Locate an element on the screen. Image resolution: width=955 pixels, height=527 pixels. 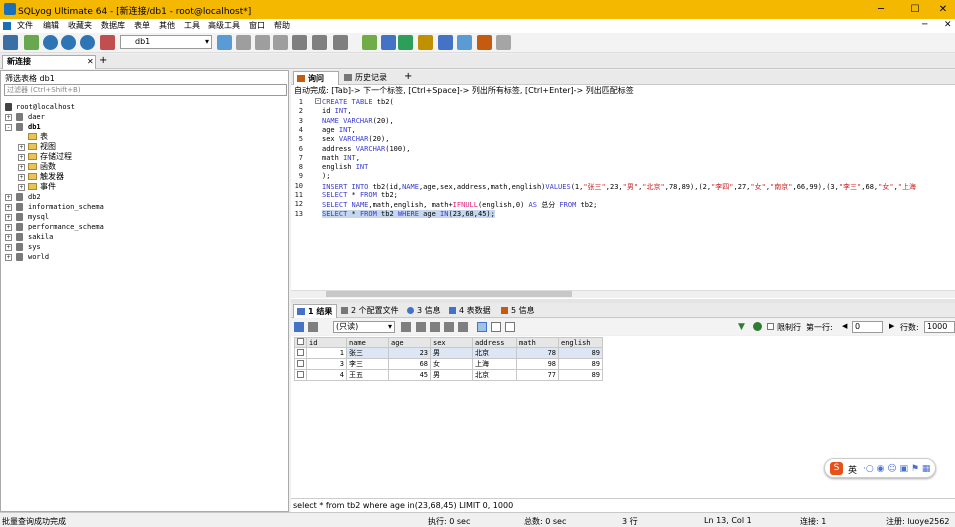
cancel-icon is located at coordinates (463, 327).